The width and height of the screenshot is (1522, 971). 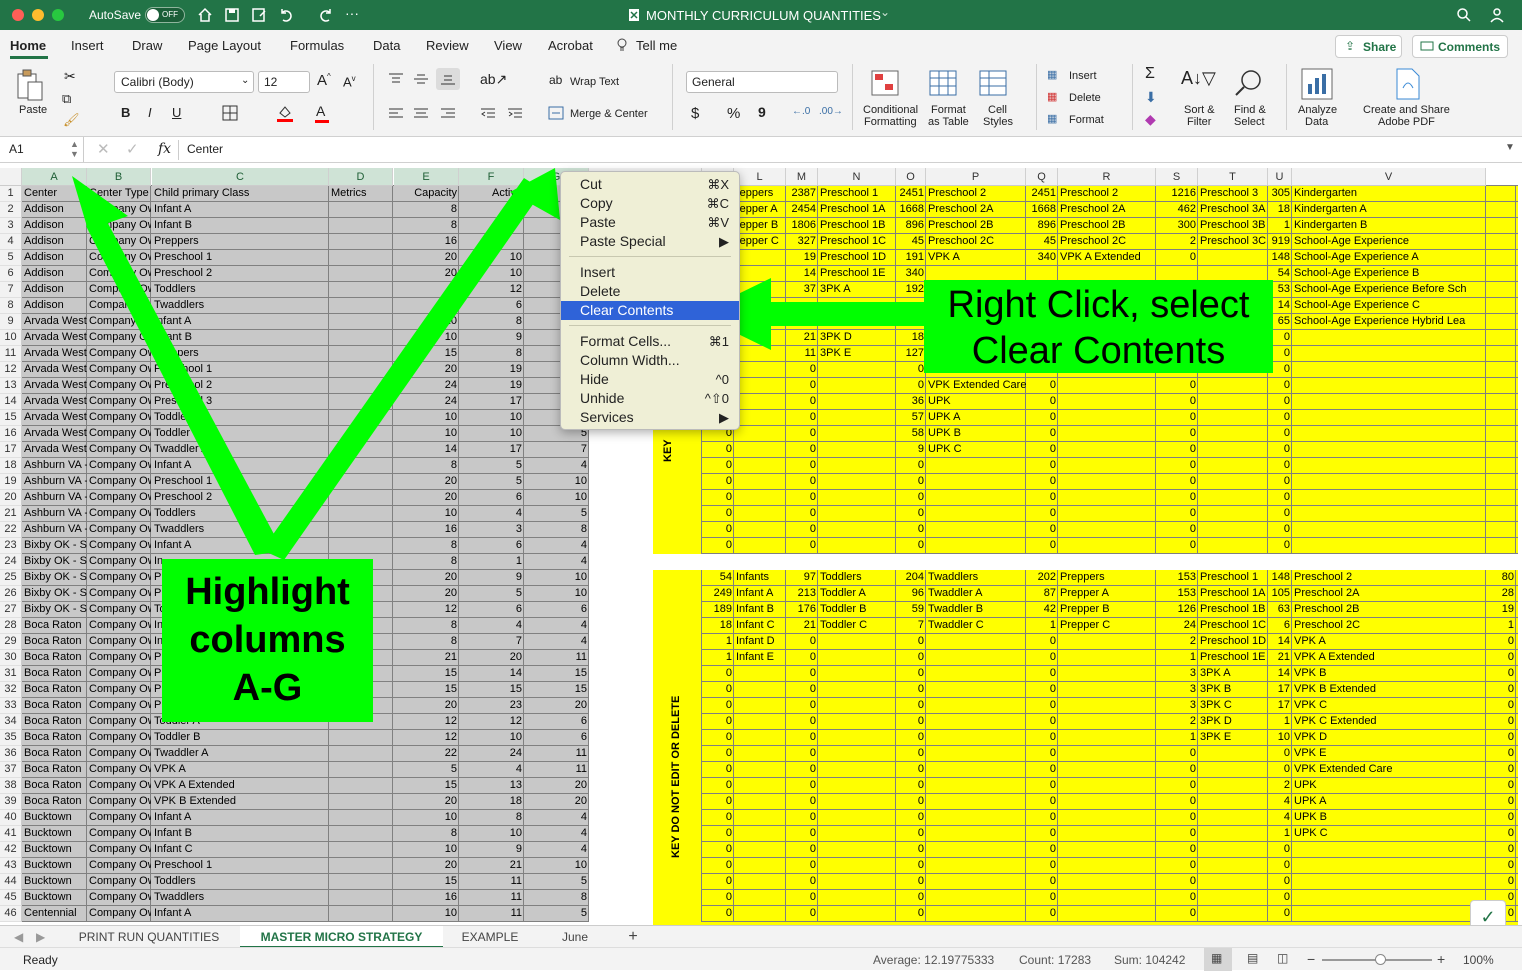 What do you see at coordinates (324, 80) in the screenshot?
I see `increase-font-icon: A^` at bounding box center [324, 80].